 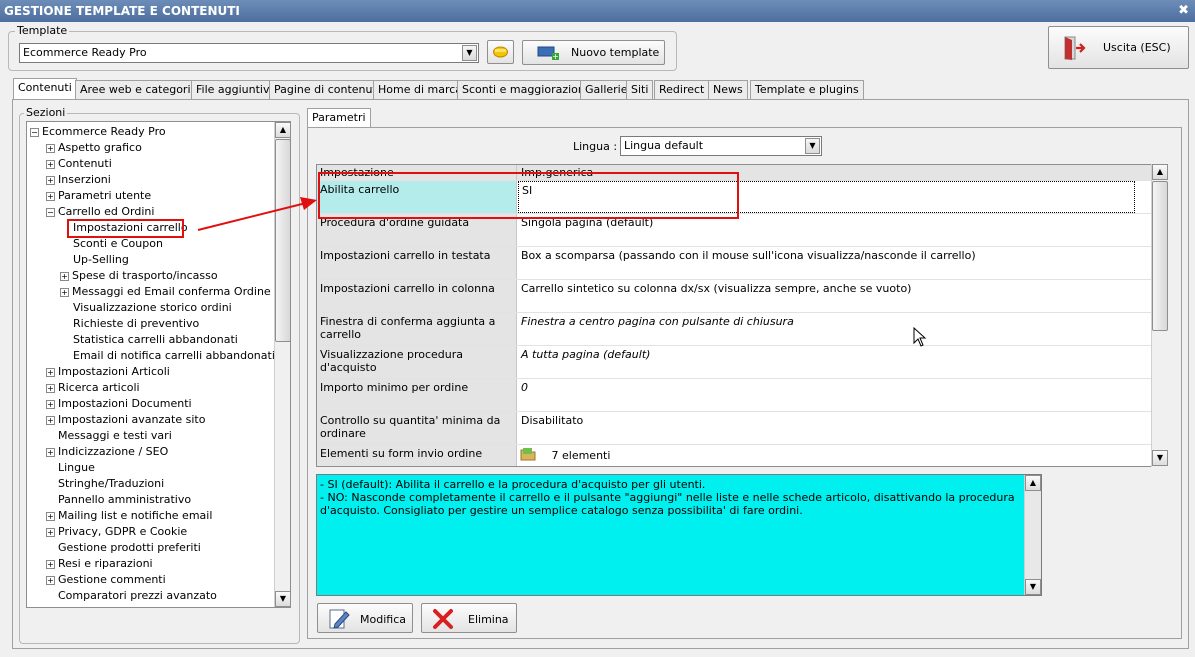 What do you see at coordinates (129, 548) in the screenshot?
I see `tree-item: Gestione prodotti preferiti` at bounding box center [129, 548].